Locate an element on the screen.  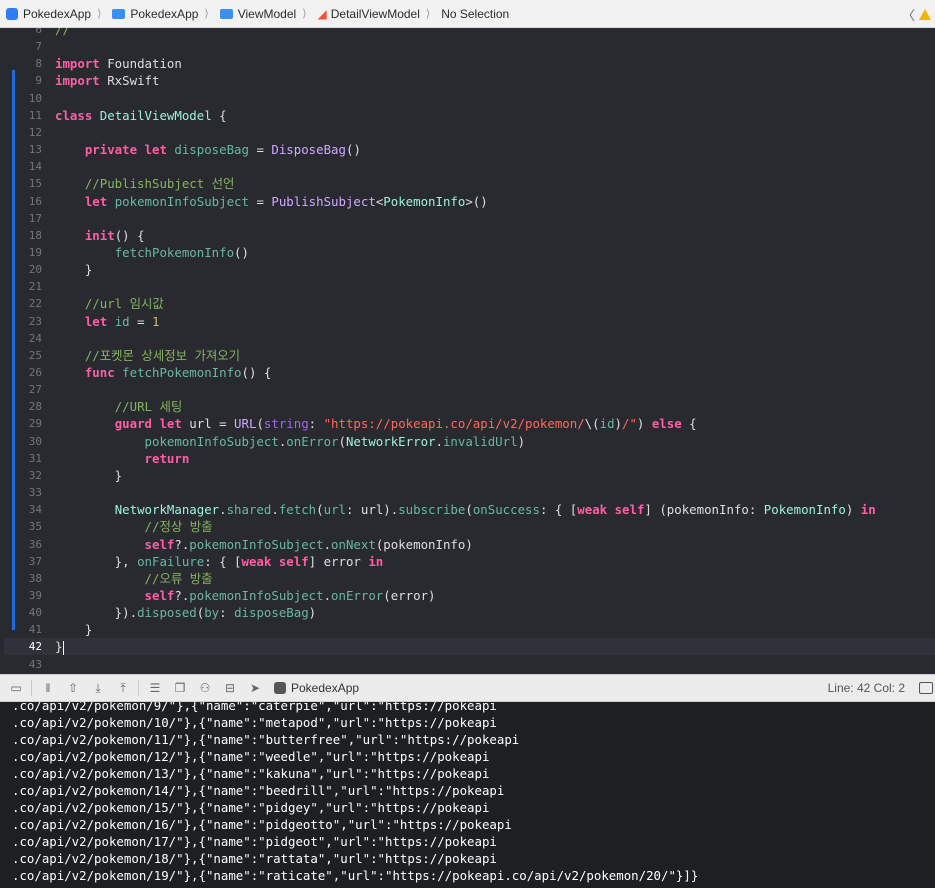
code-token: (error) is located at coordinates (409, 595).